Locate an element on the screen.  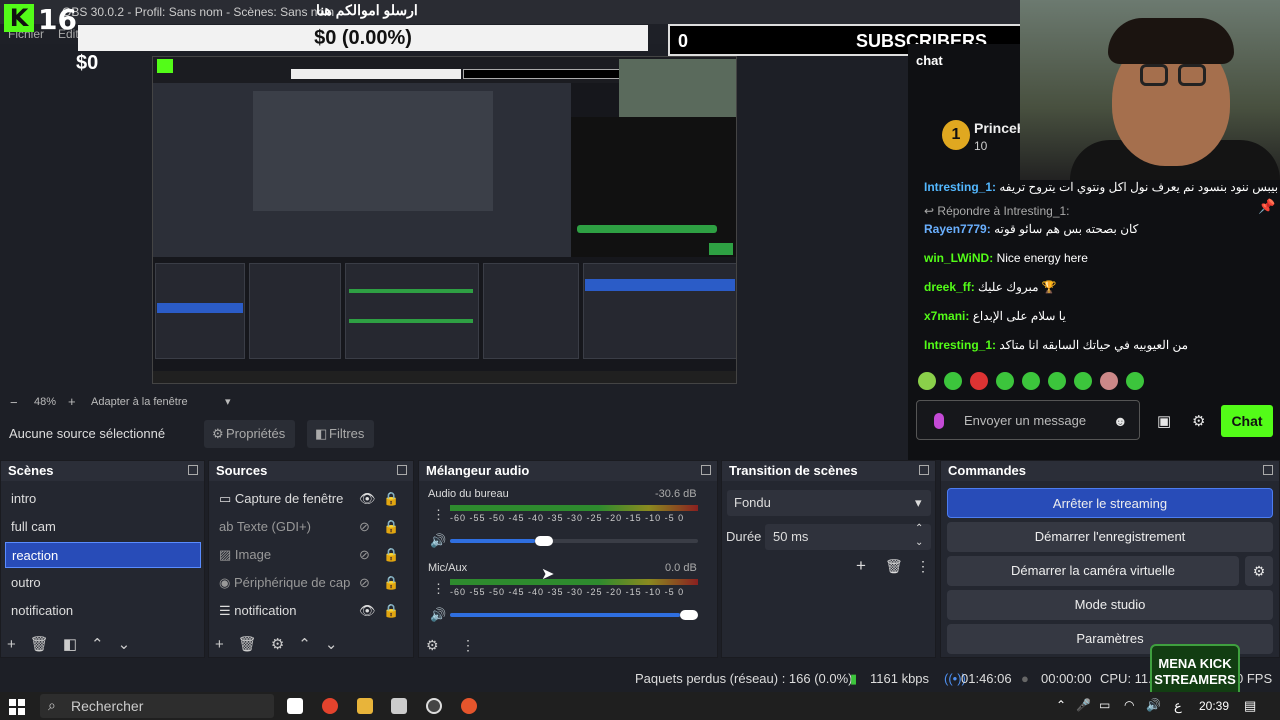
zoom-in-icon: + is located at coordinates (72, 401).